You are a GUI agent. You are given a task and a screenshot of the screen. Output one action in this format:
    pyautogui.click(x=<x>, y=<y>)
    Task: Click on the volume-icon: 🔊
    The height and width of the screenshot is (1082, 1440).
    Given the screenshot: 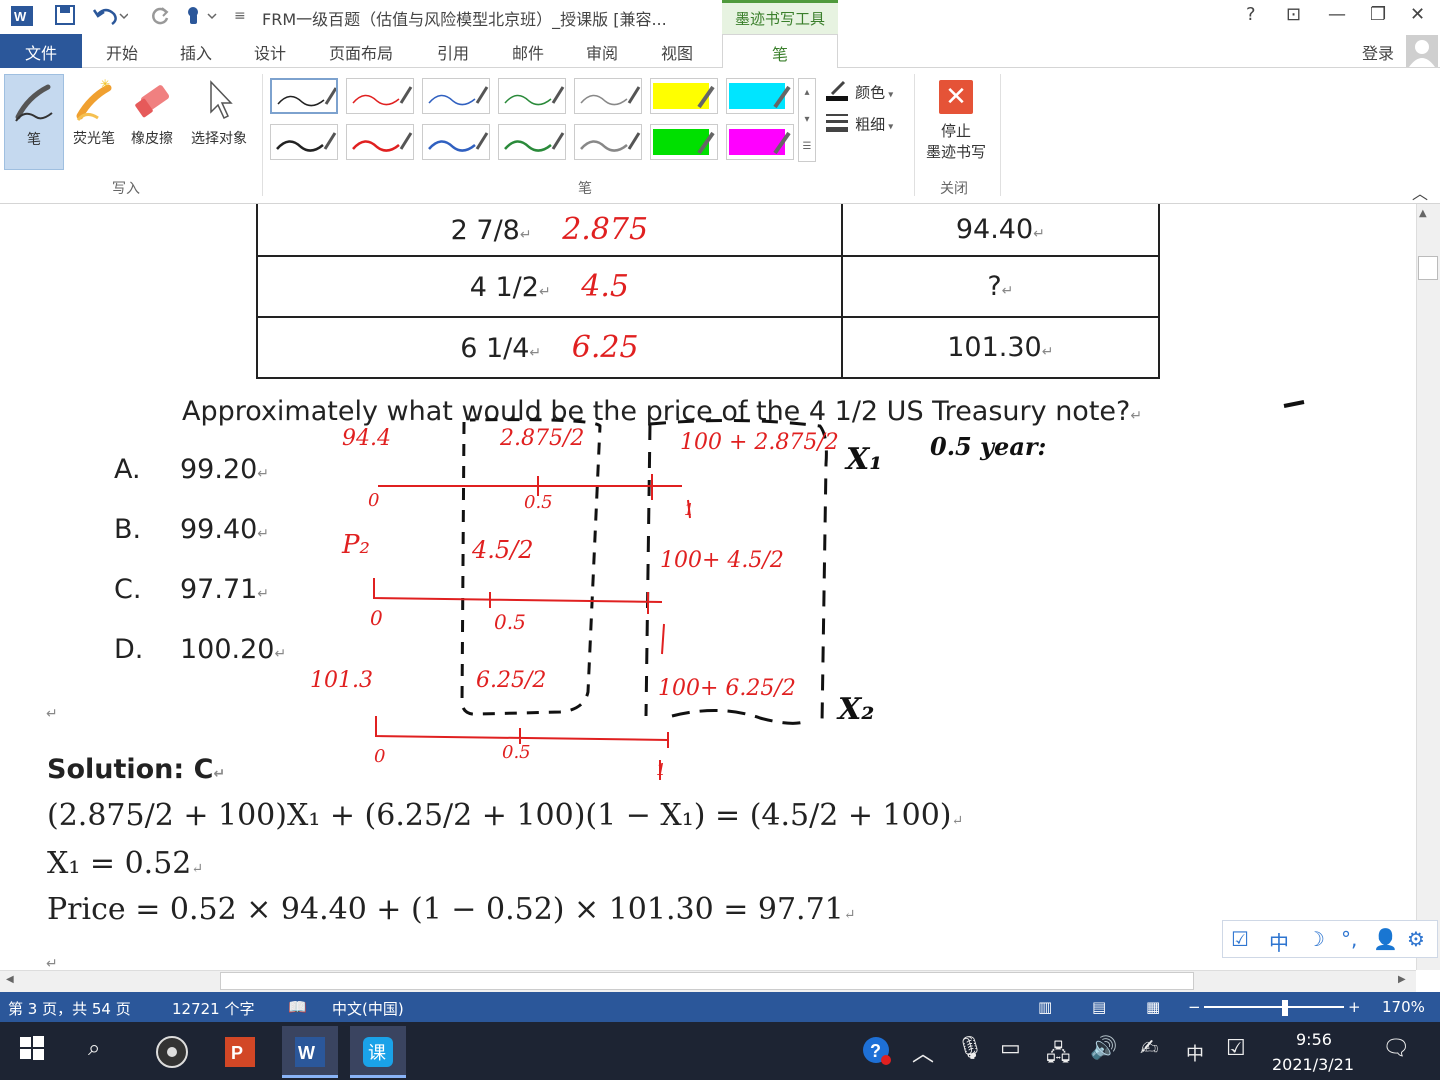 What is the action you would take?
    pyautogui.click(x=1103, y=1048)
    